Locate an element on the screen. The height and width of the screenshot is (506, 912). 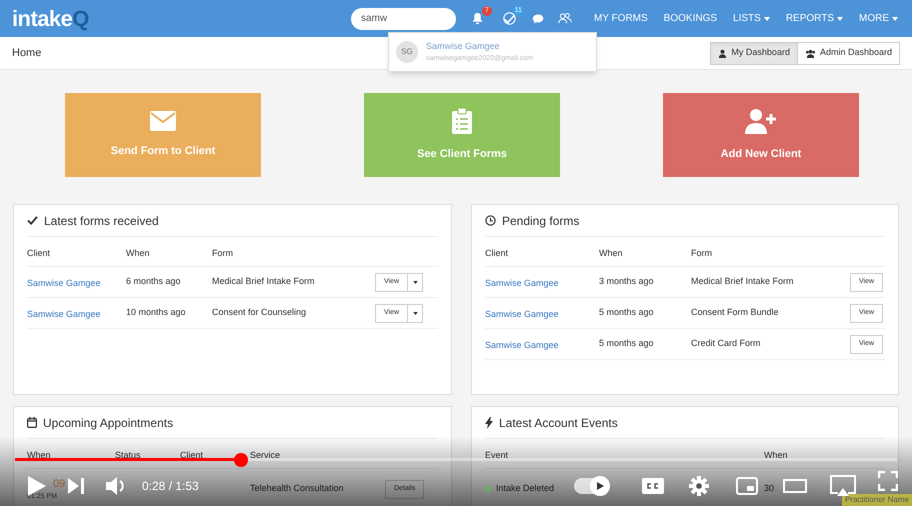
table-cell-text: Telehealth Consultation is located at coordinates (297, 489).